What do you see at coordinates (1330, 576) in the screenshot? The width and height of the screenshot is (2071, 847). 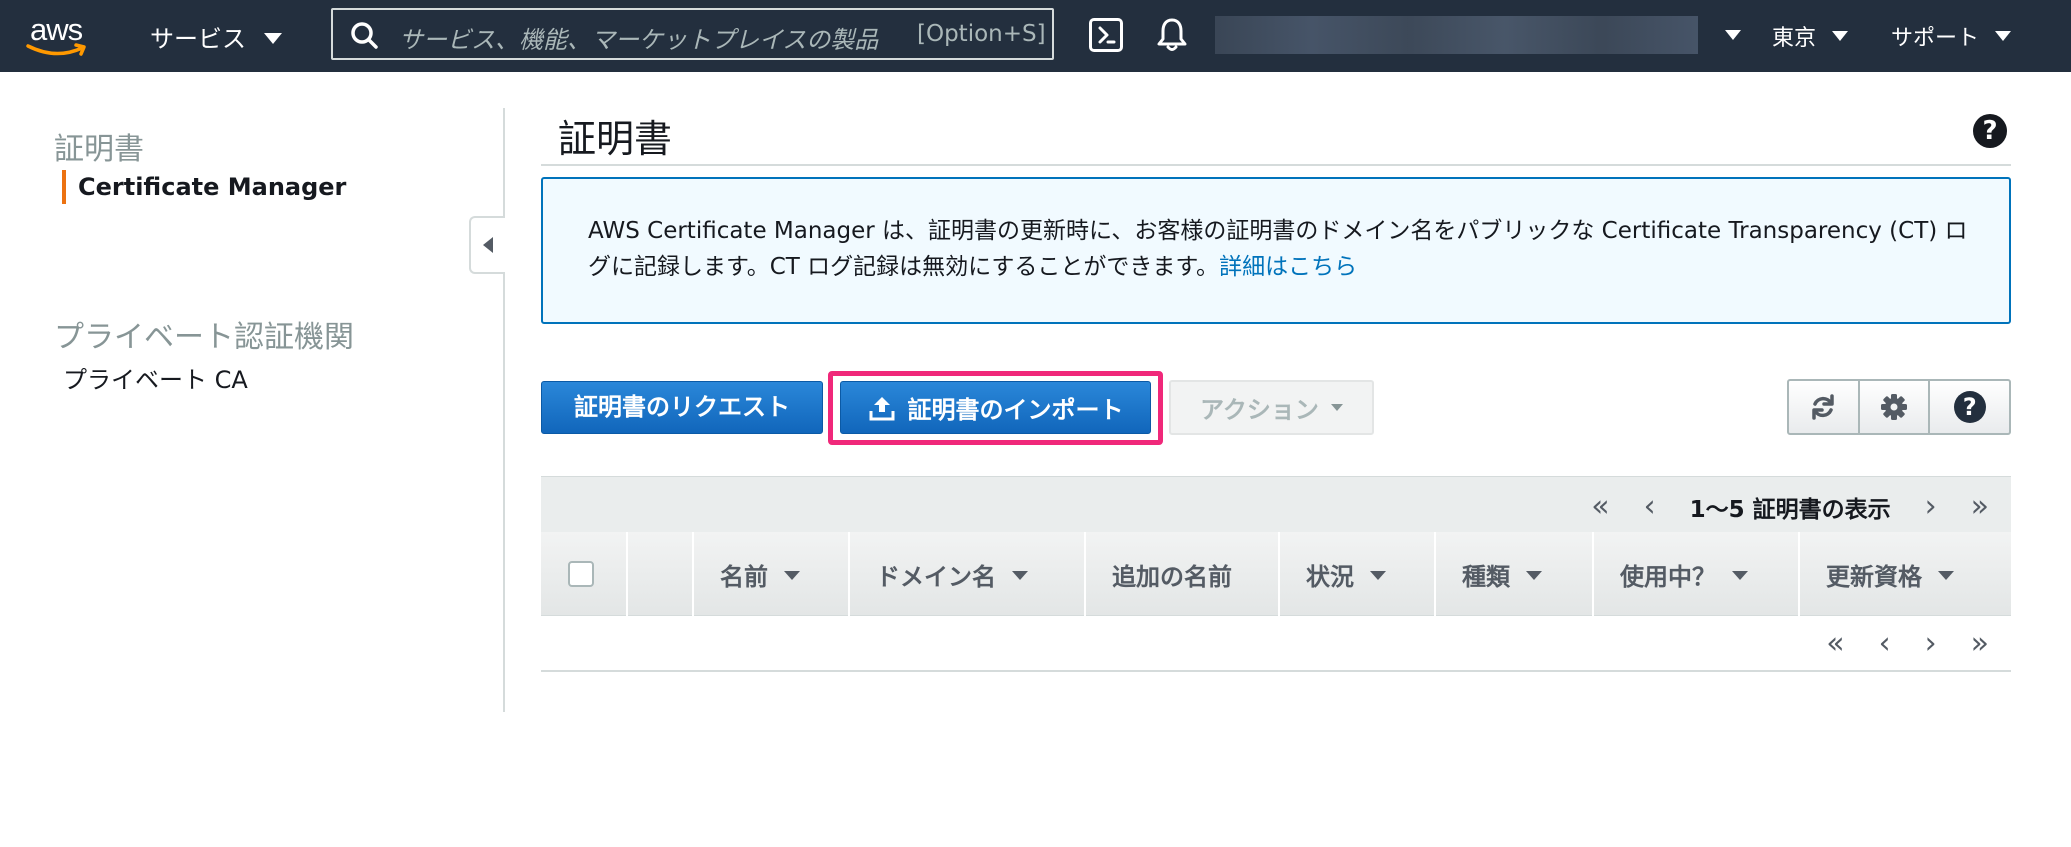 I see `column-label: 状況` at bounding box center [1330, 576].